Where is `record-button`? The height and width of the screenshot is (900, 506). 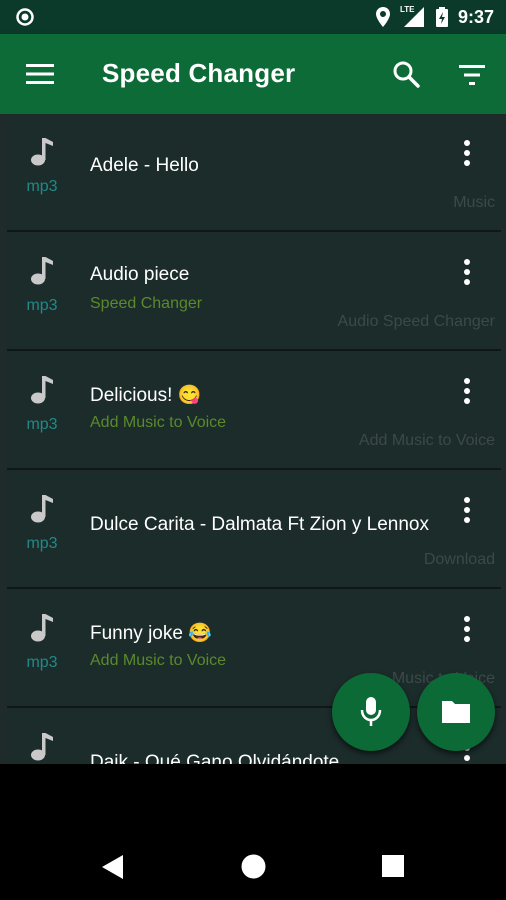
record-button is located at coordinates (371, 712).